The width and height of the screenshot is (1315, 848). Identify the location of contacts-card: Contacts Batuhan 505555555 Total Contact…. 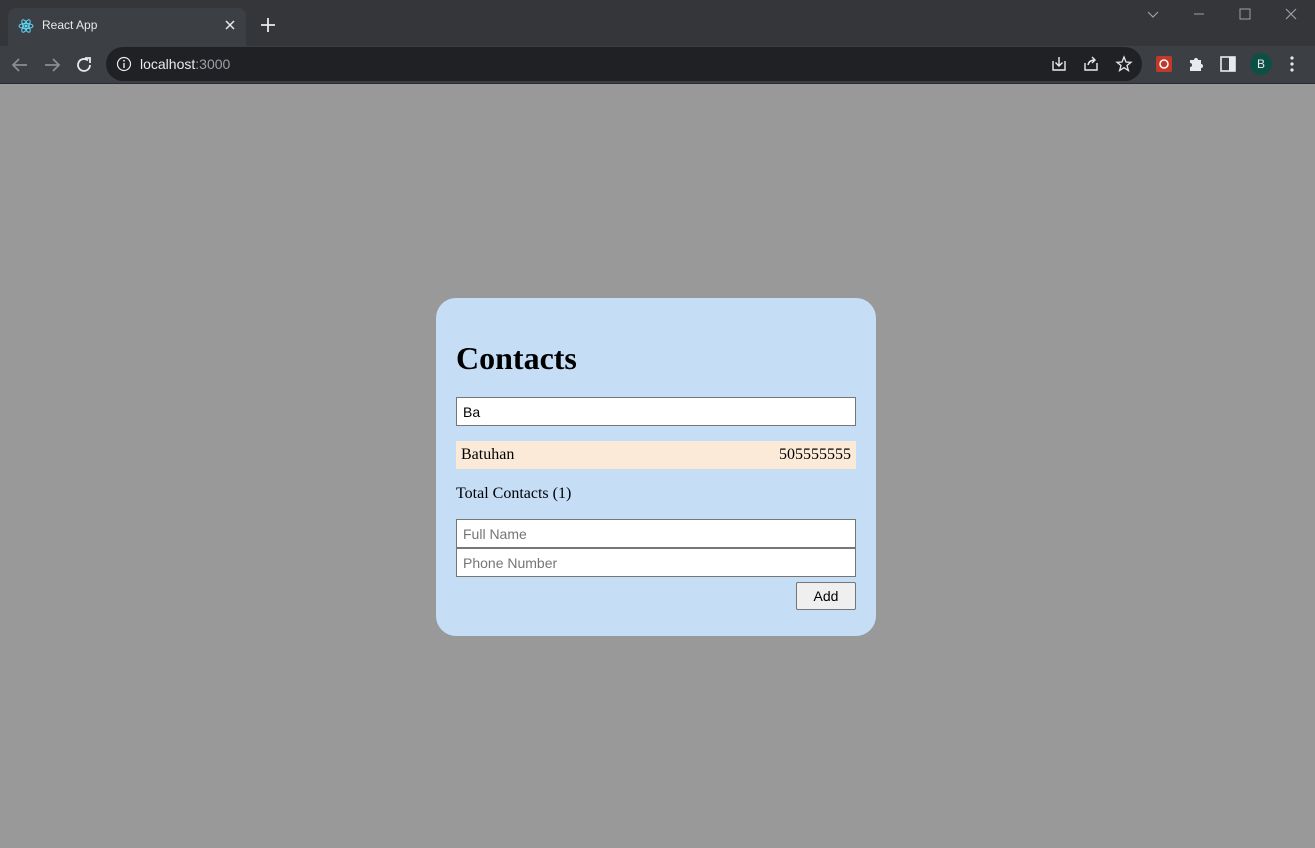
(656, 467).